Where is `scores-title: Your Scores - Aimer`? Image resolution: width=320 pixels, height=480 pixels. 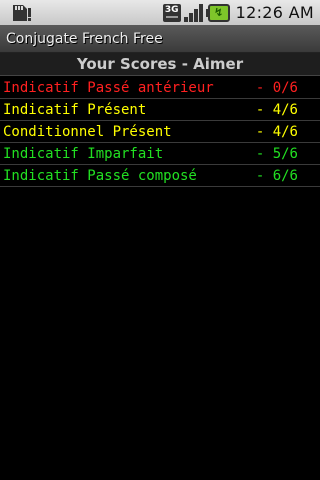 scores-title: Your Scores - Aimer is located at coordinates (160, 64).